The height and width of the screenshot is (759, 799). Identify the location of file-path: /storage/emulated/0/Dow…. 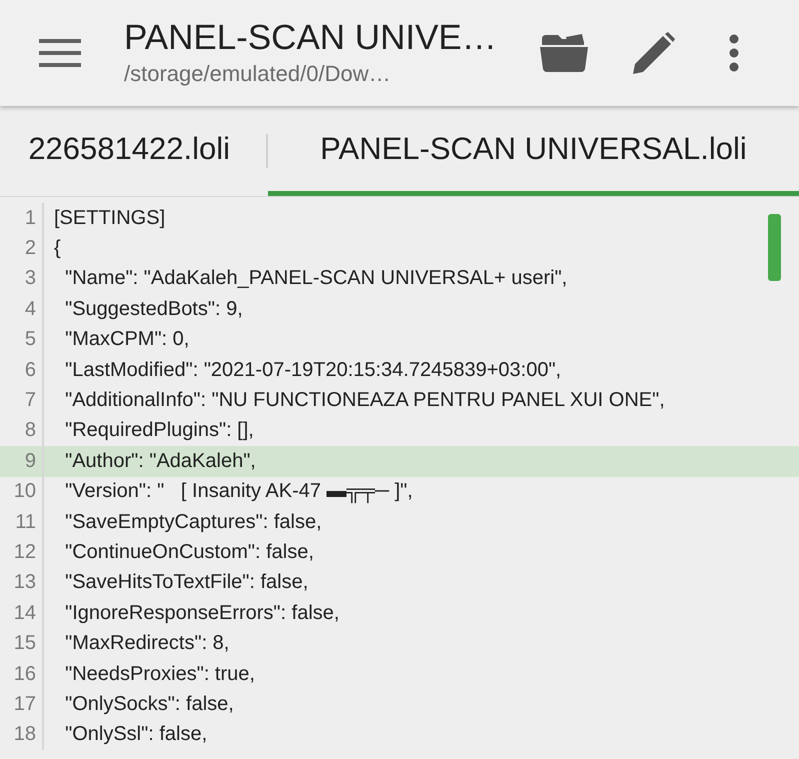
(258, 74).